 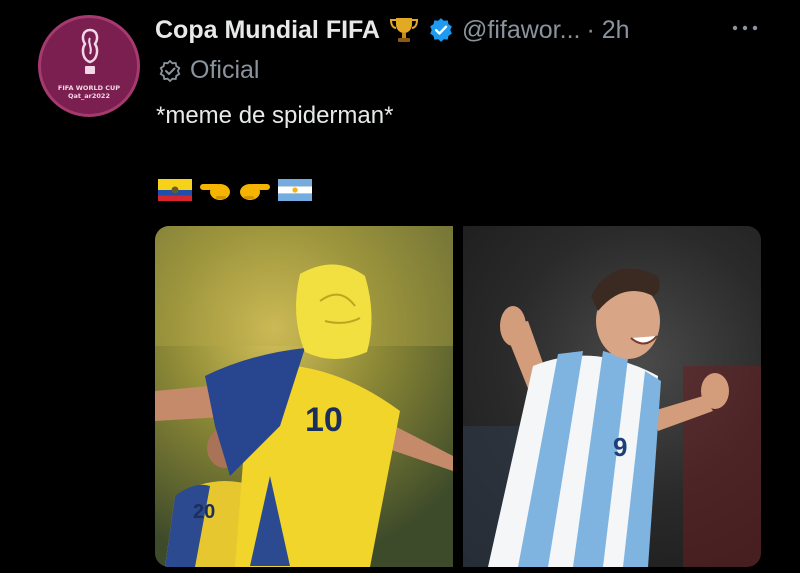 What do you see at coordinates (324, 420) in the screenshot?
I see `svg-text: 10` at bounding box center [324, 420].